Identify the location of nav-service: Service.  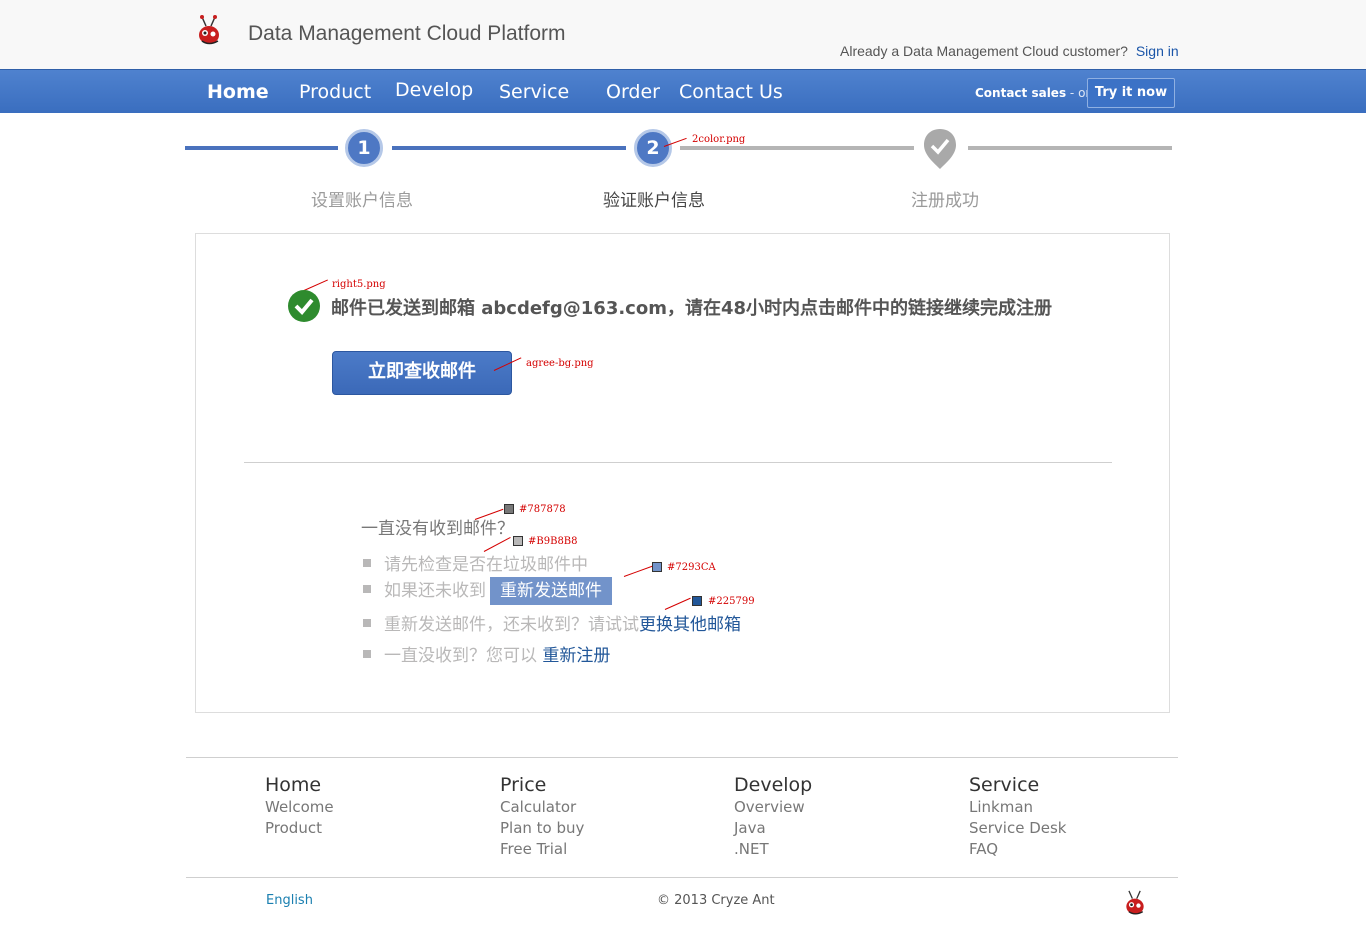
(534, 92).